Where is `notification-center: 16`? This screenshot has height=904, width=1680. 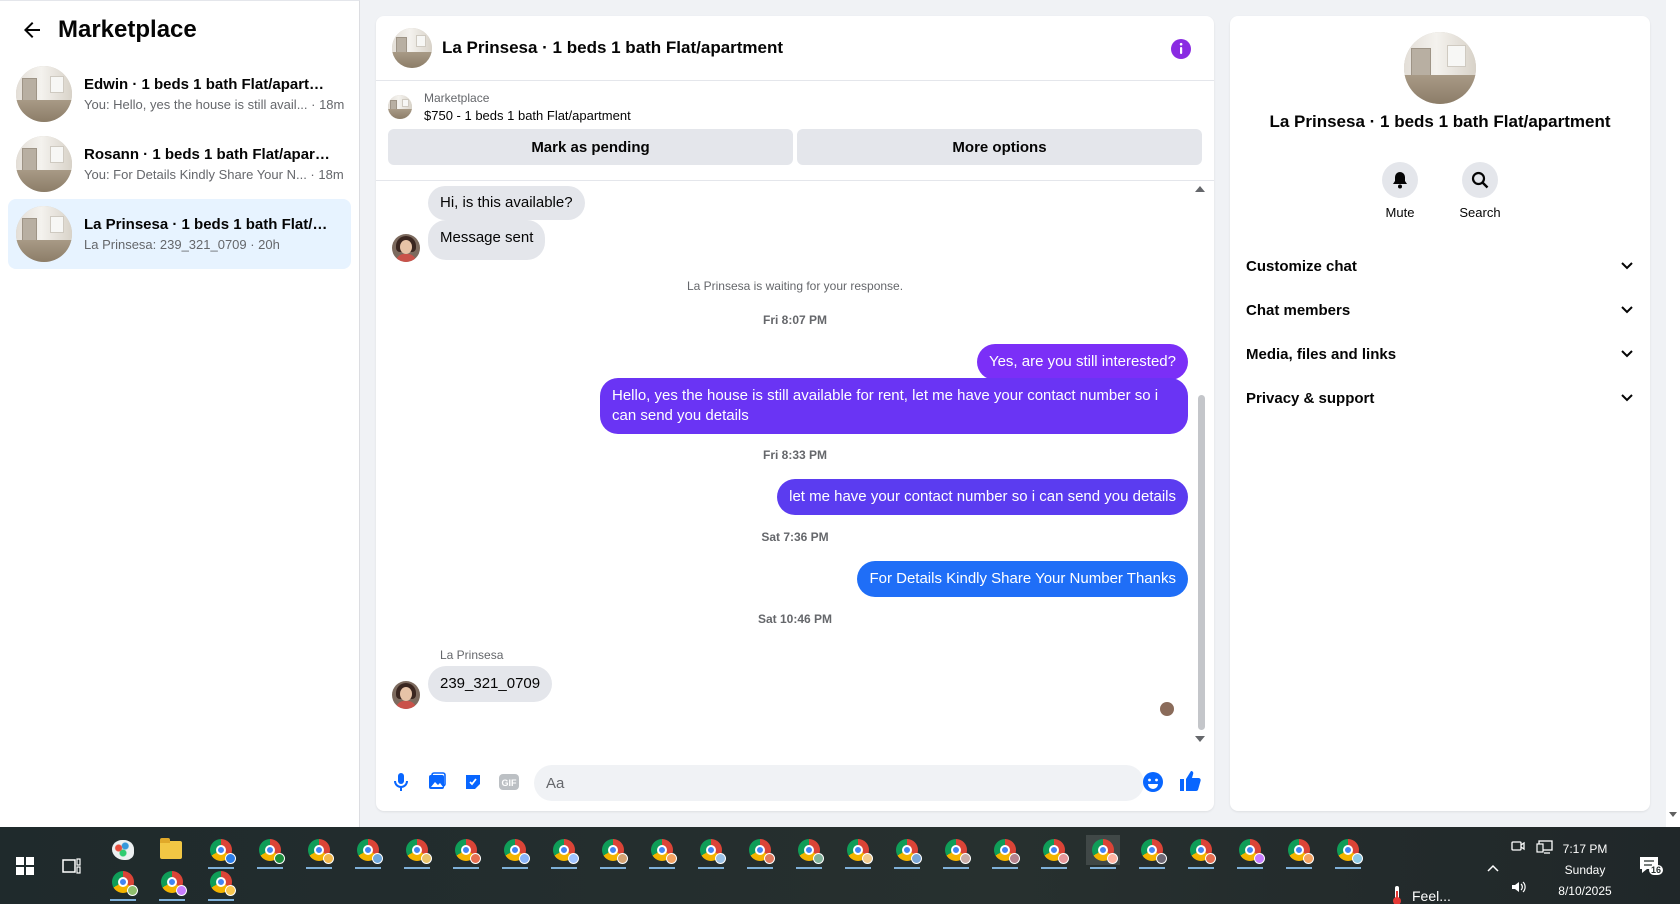
notification-center: 16 is located at coordinates (1651, 865).